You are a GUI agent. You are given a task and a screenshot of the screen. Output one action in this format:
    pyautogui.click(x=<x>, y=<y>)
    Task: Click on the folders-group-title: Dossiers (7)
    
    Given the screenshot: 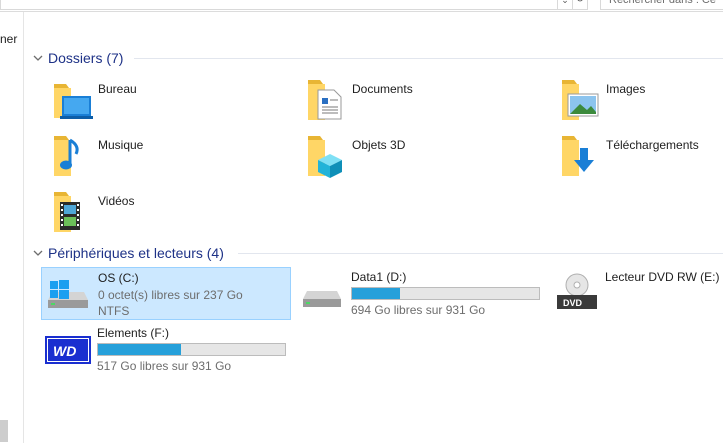 What is the action you would take?
    pyautogui.click(x=86, y=58)
    